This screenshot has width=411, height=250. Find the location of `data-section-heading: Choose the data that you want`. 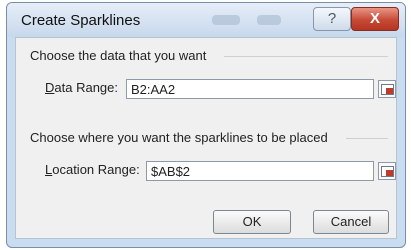

data-section-heading: Choose the data that you want is located at coordinates (118, 55).